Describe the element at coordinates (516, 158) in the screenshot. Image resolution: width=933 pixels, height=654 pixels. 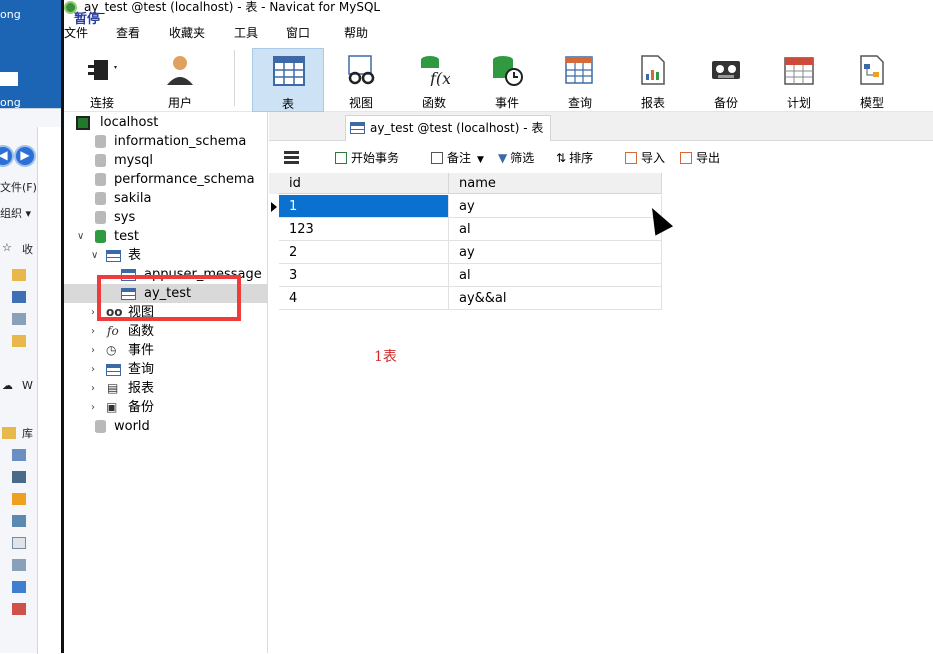
I see `filter-button: ▼ 筛选` at that location.